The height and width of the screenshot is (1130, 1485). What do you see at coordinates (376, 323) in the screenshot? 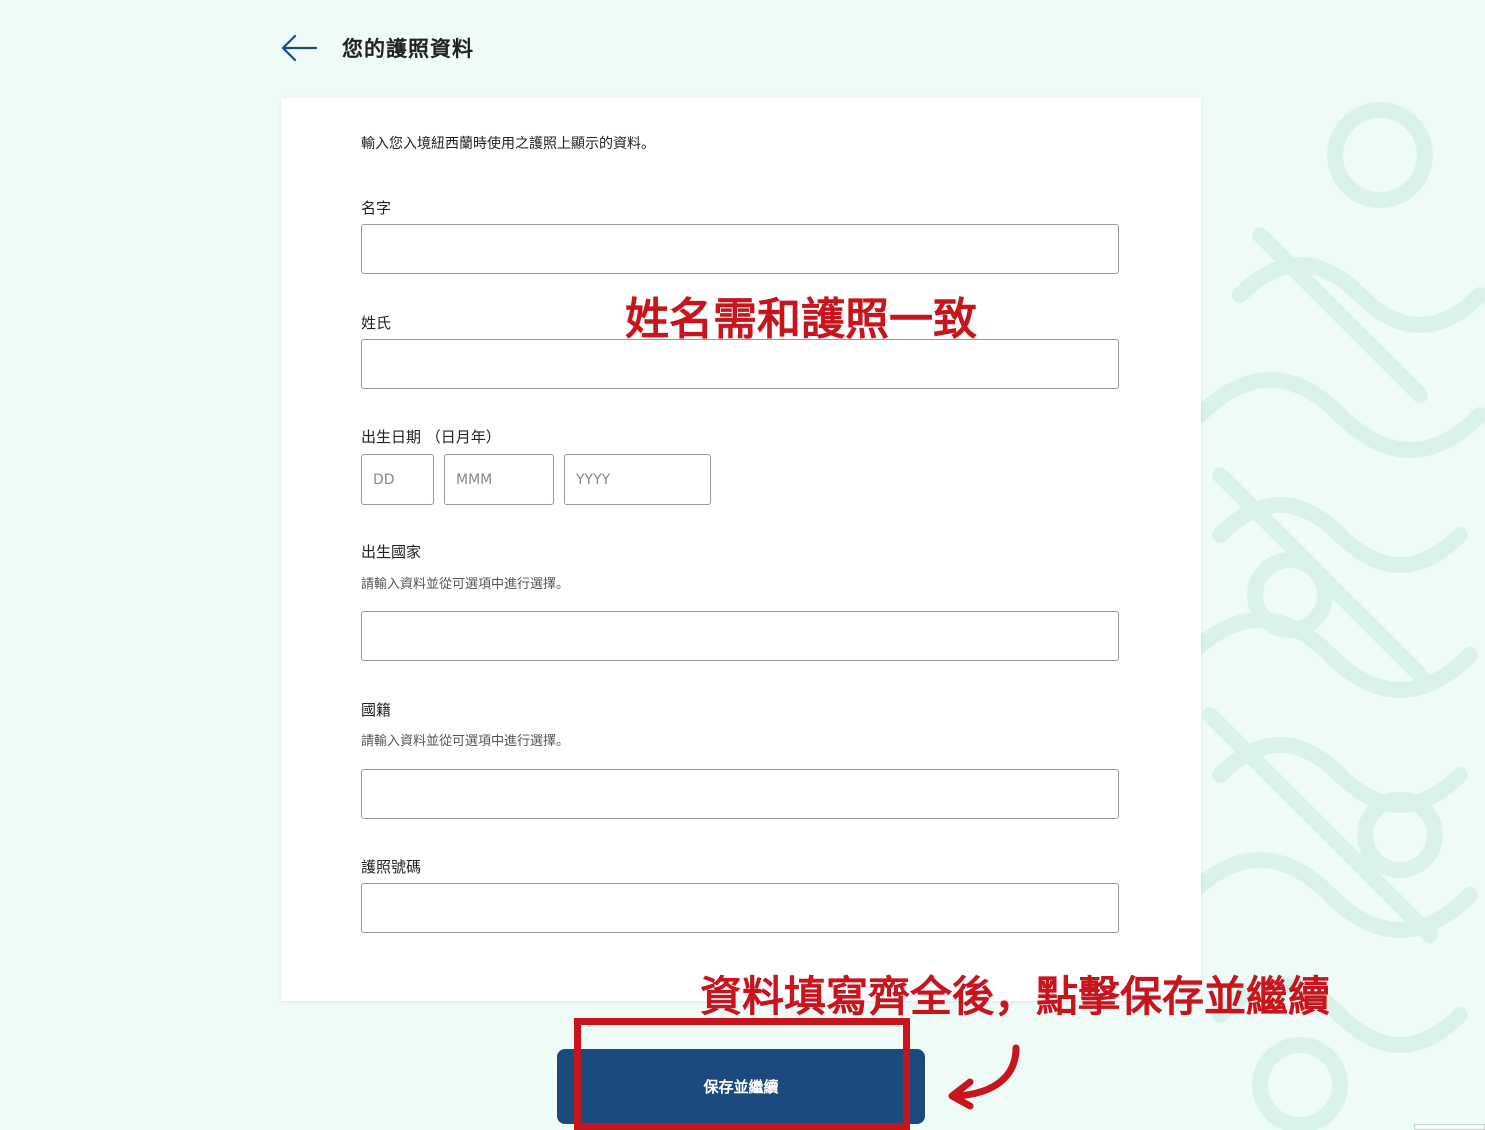
I see `family-name-label: 姓氏` at bounding box center [376, 323].